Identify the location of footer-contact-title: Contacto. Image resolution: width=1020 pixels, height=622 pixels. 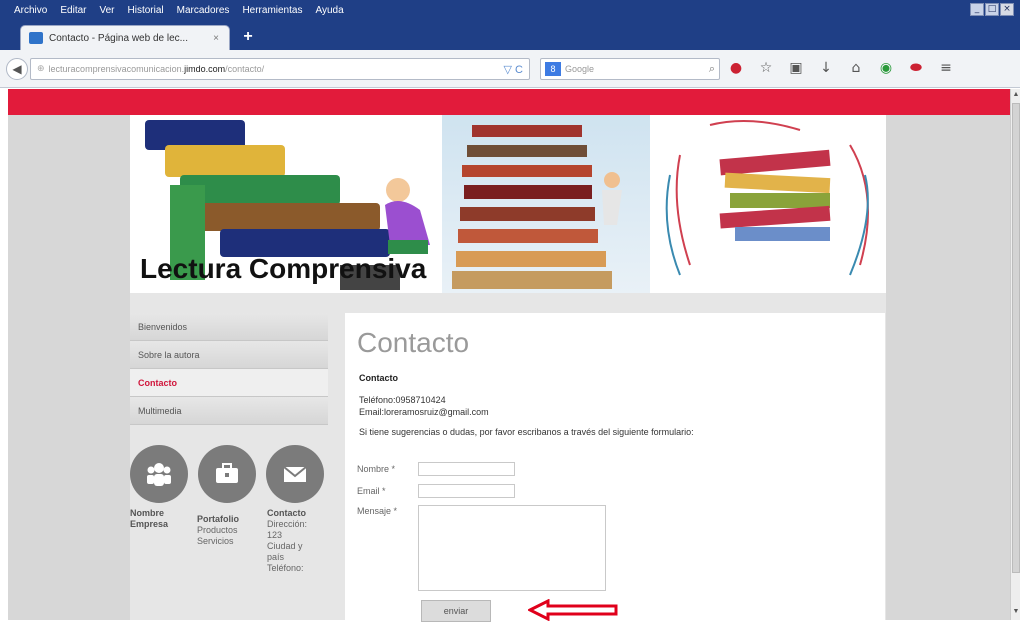
(286, 513).